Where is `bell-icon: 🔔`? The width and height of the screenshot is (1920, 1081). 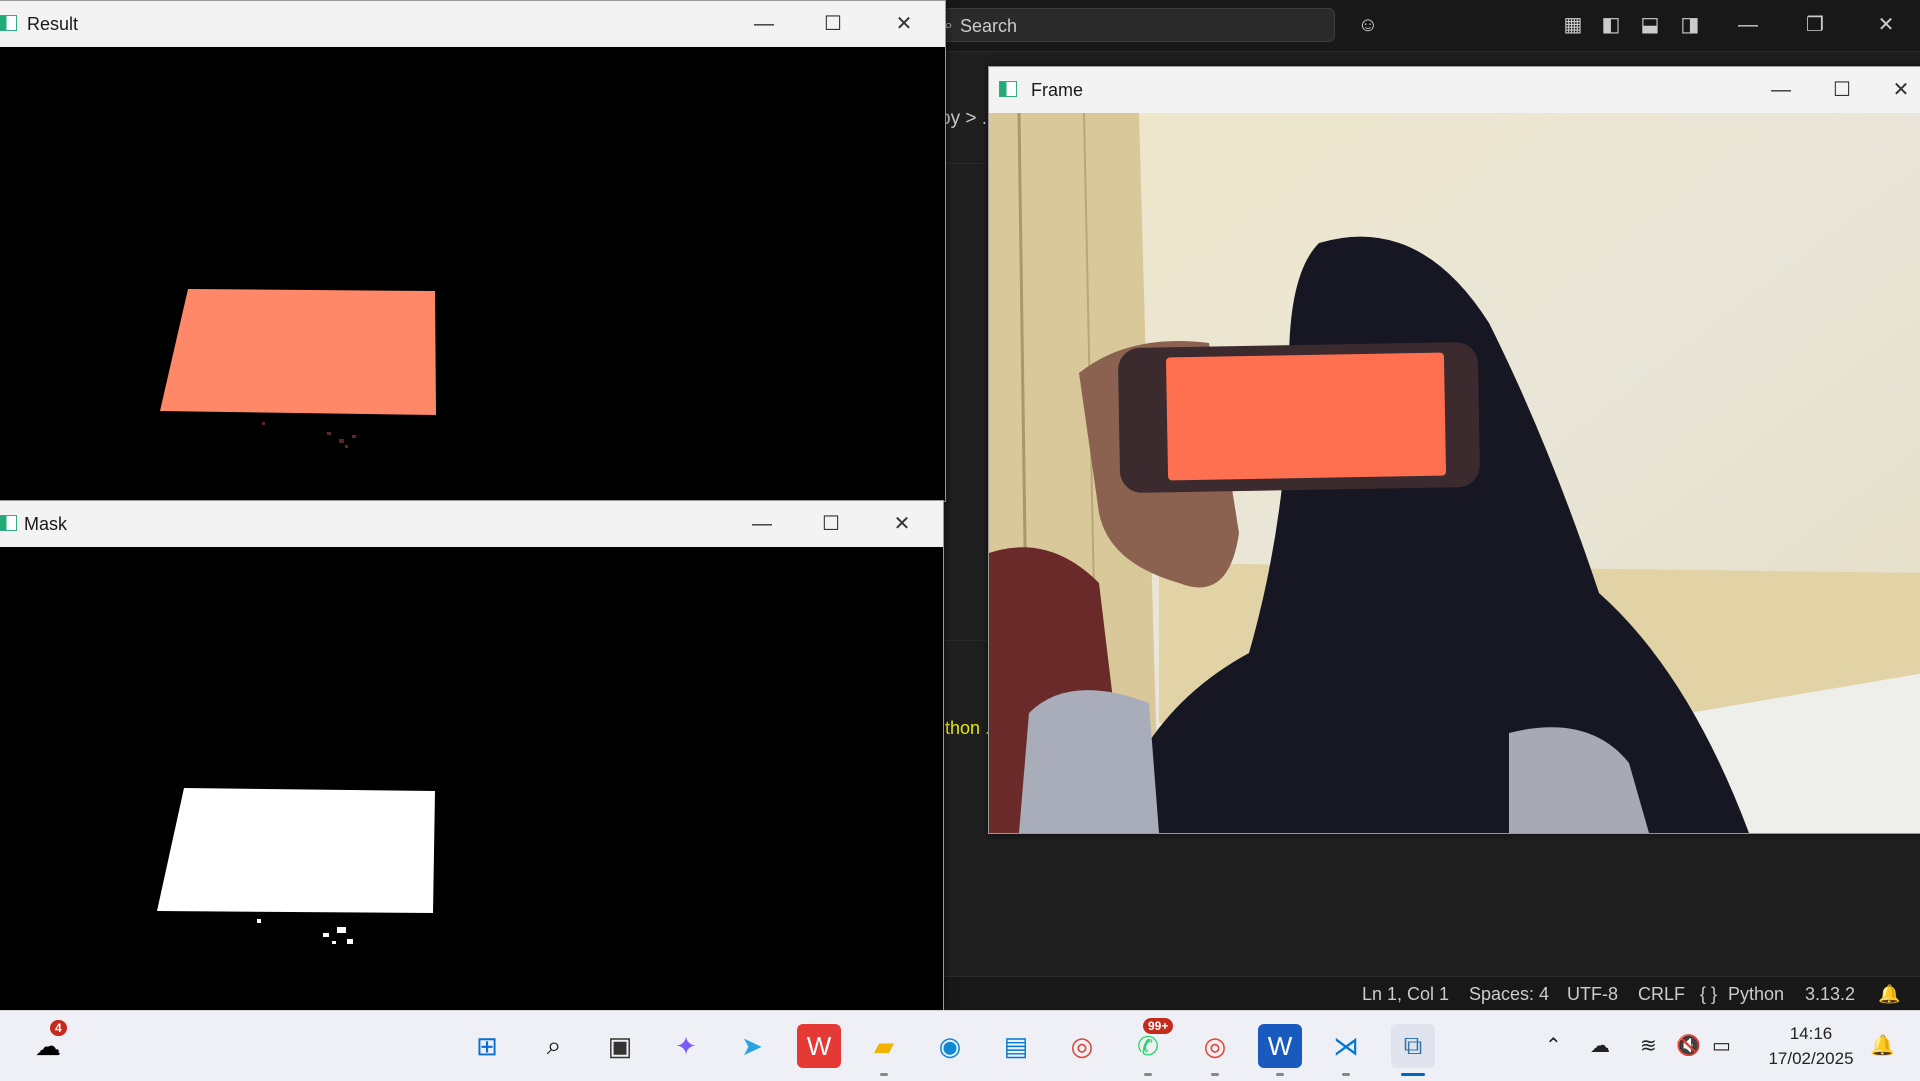 bell-icon: 🔔 is located at coordinates (1889, 994).